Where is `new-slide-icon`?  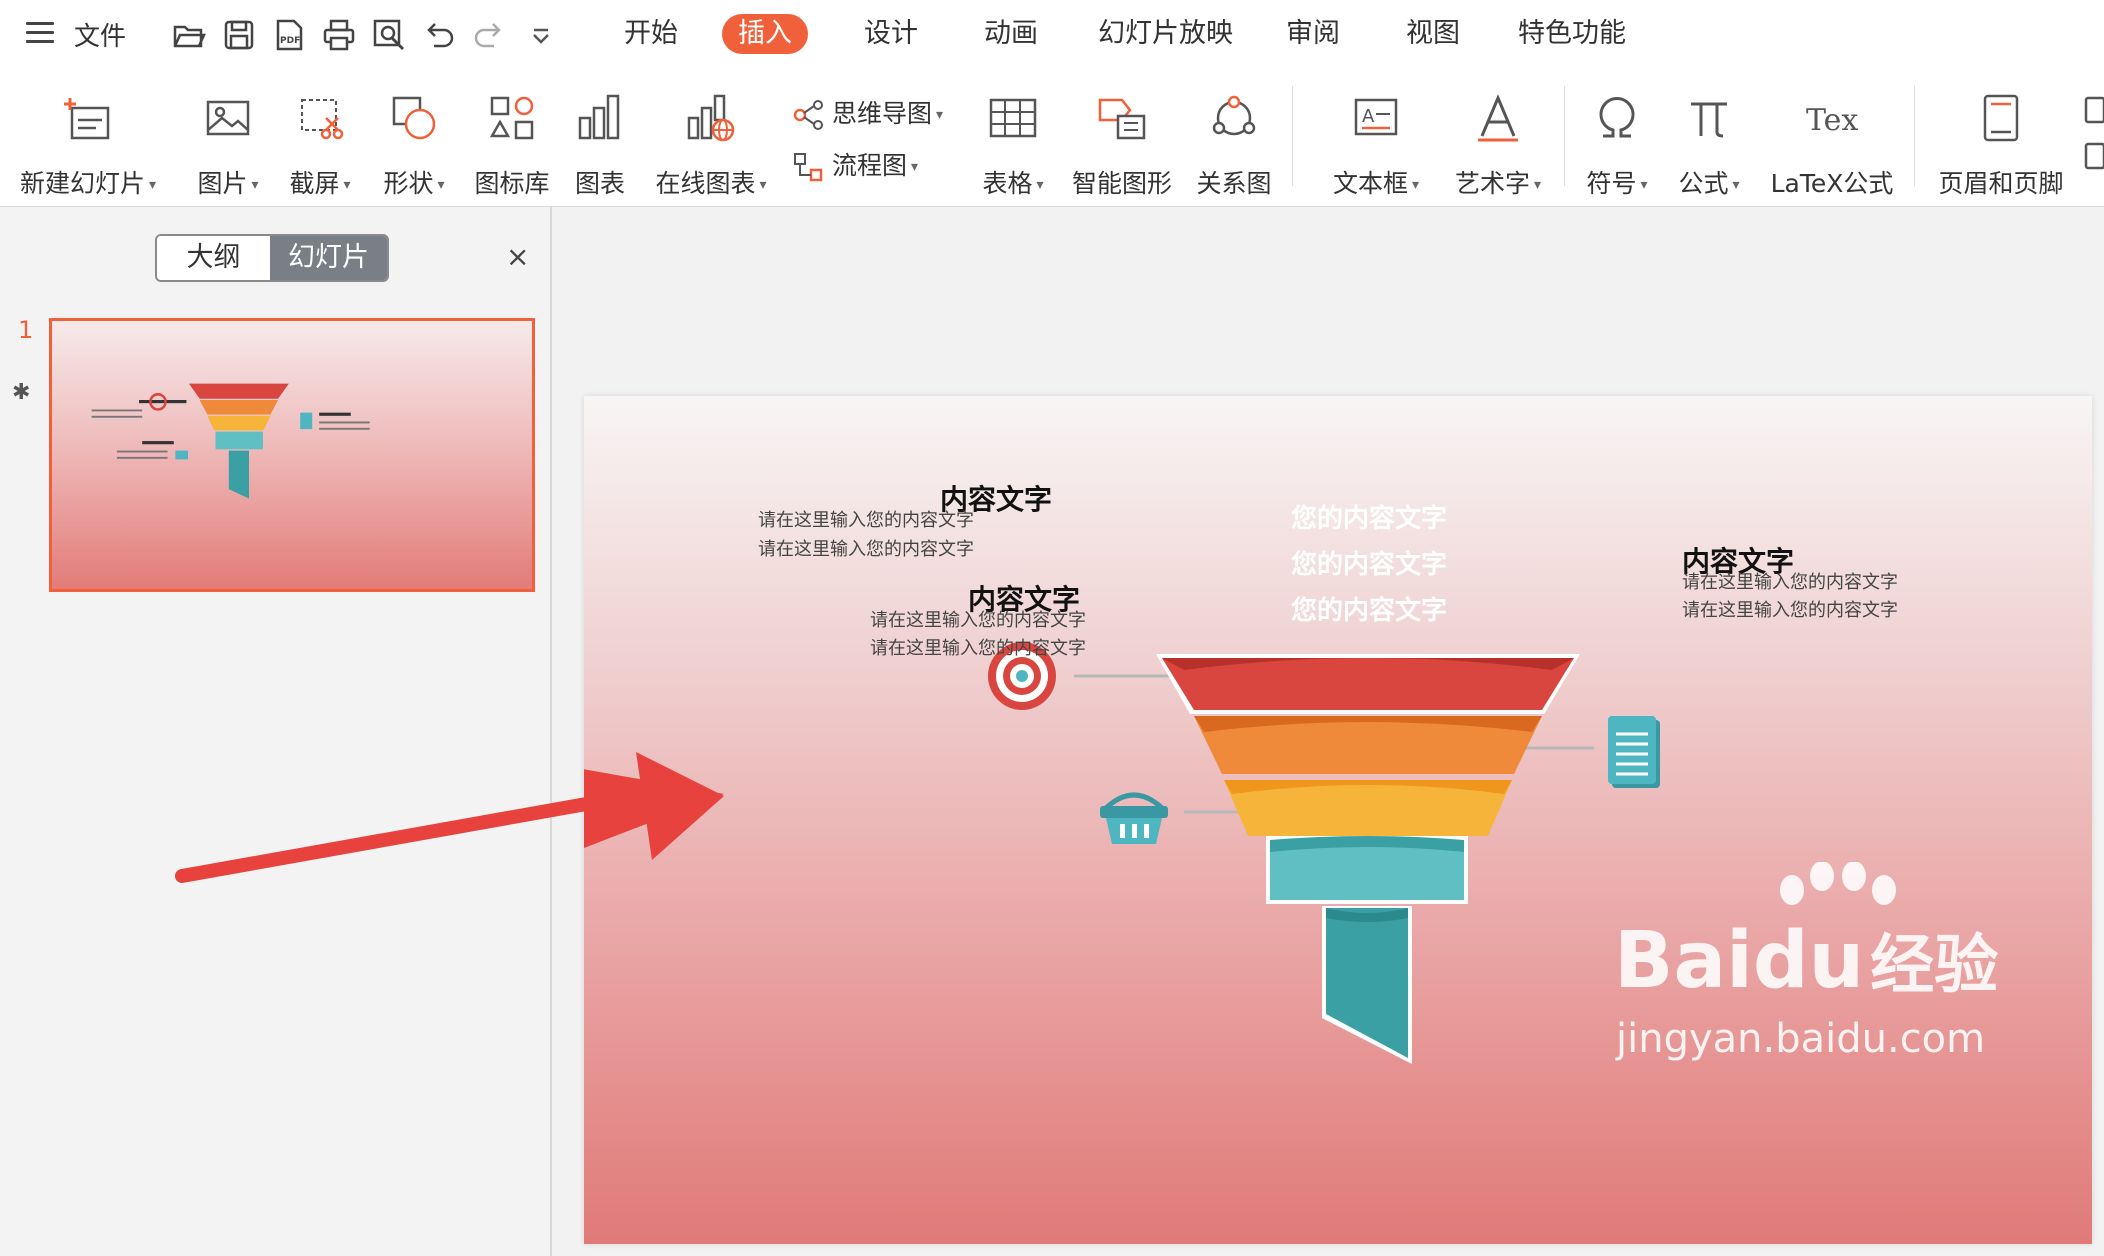
new-slide-icon is located at coordinates (87, 119).